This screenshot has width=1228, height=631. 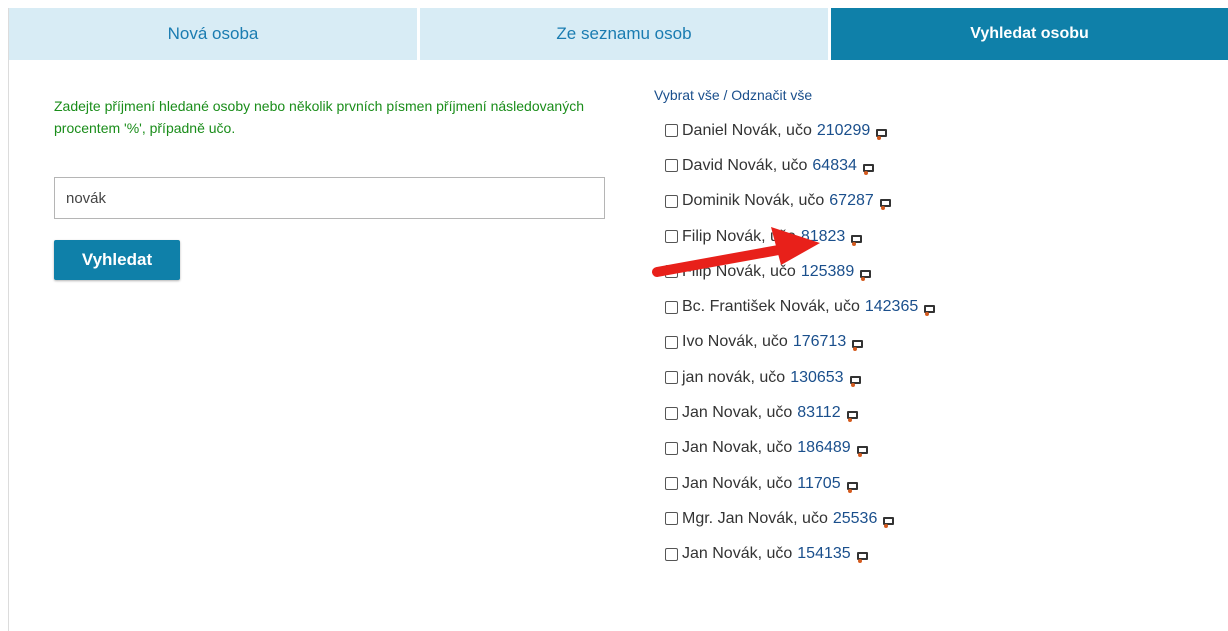 What do you see at coordinates (823, 237) in the screenshot?
I see `result-uco-link: 81823` at bounding box center [823, 237].